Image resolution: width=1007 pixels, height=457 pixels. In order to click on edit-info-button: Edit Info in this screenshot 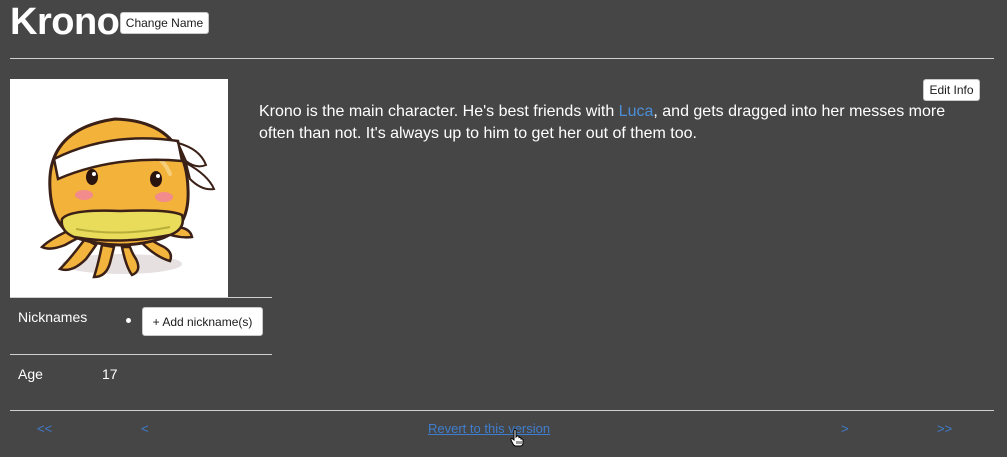, I will do `click(951, 90)`.